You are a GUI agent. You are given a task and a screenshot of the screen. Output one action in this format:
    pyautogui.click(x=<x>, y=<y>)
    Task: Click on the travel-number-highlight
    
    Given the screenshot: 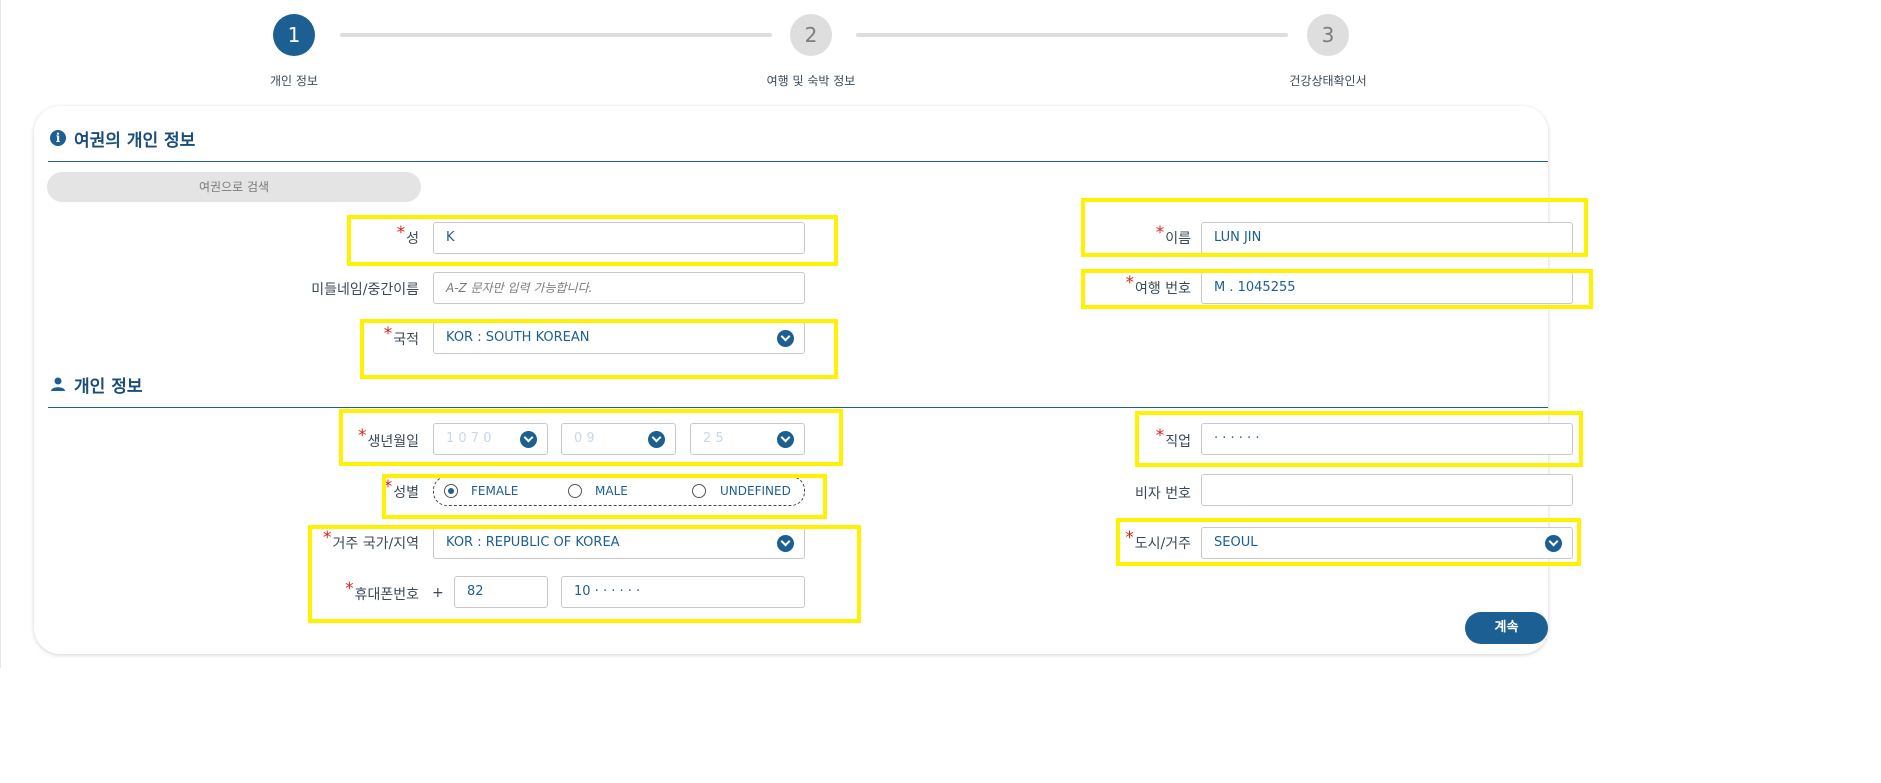 What is the action you would take?
    pyautogui.click(x=1337, y=289)
    